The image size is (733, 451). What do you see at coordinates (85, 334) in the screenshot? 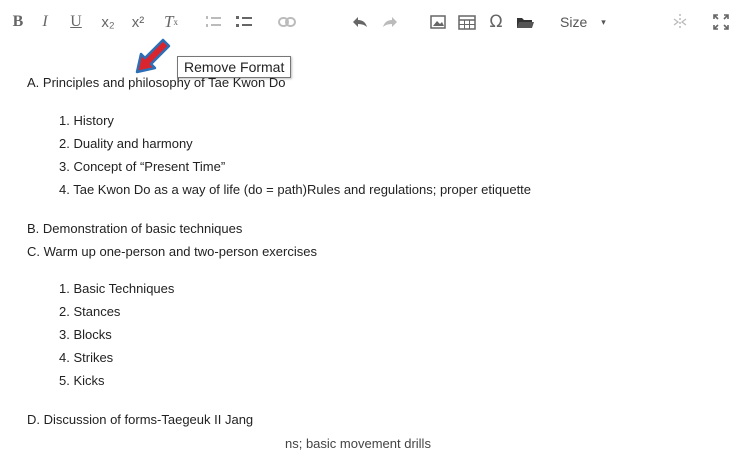
I see `list-item: 3. Blocks` at bounding box center [85, 334].